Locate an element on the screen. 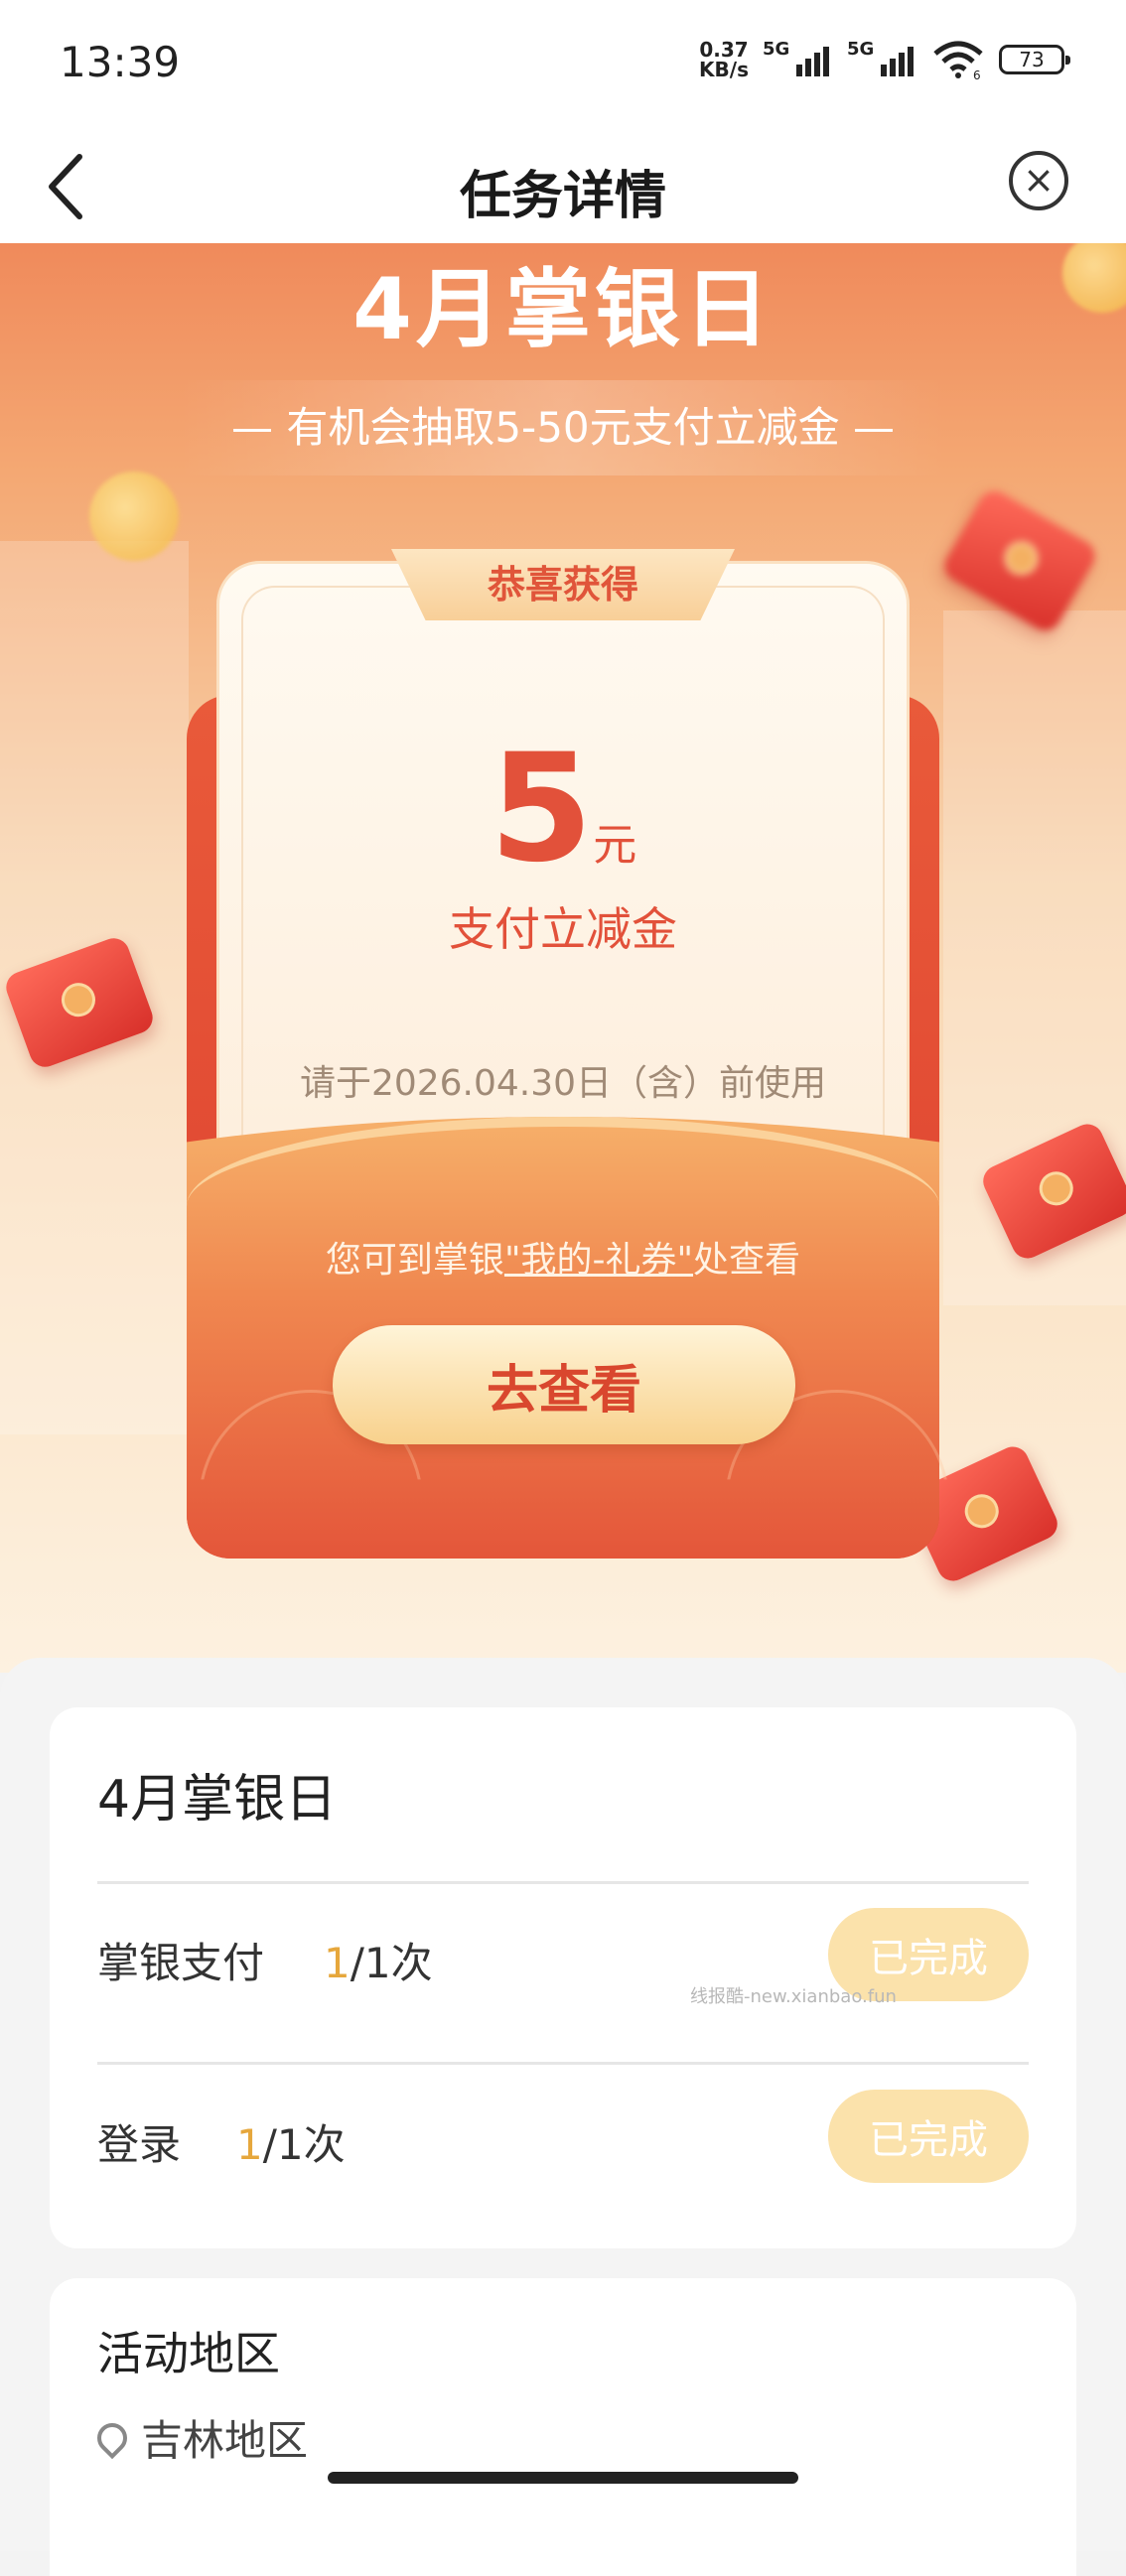 This screenshot has height=2576, width=1126. prize-name: 支付立减金 is located at coordinates (563, 929).